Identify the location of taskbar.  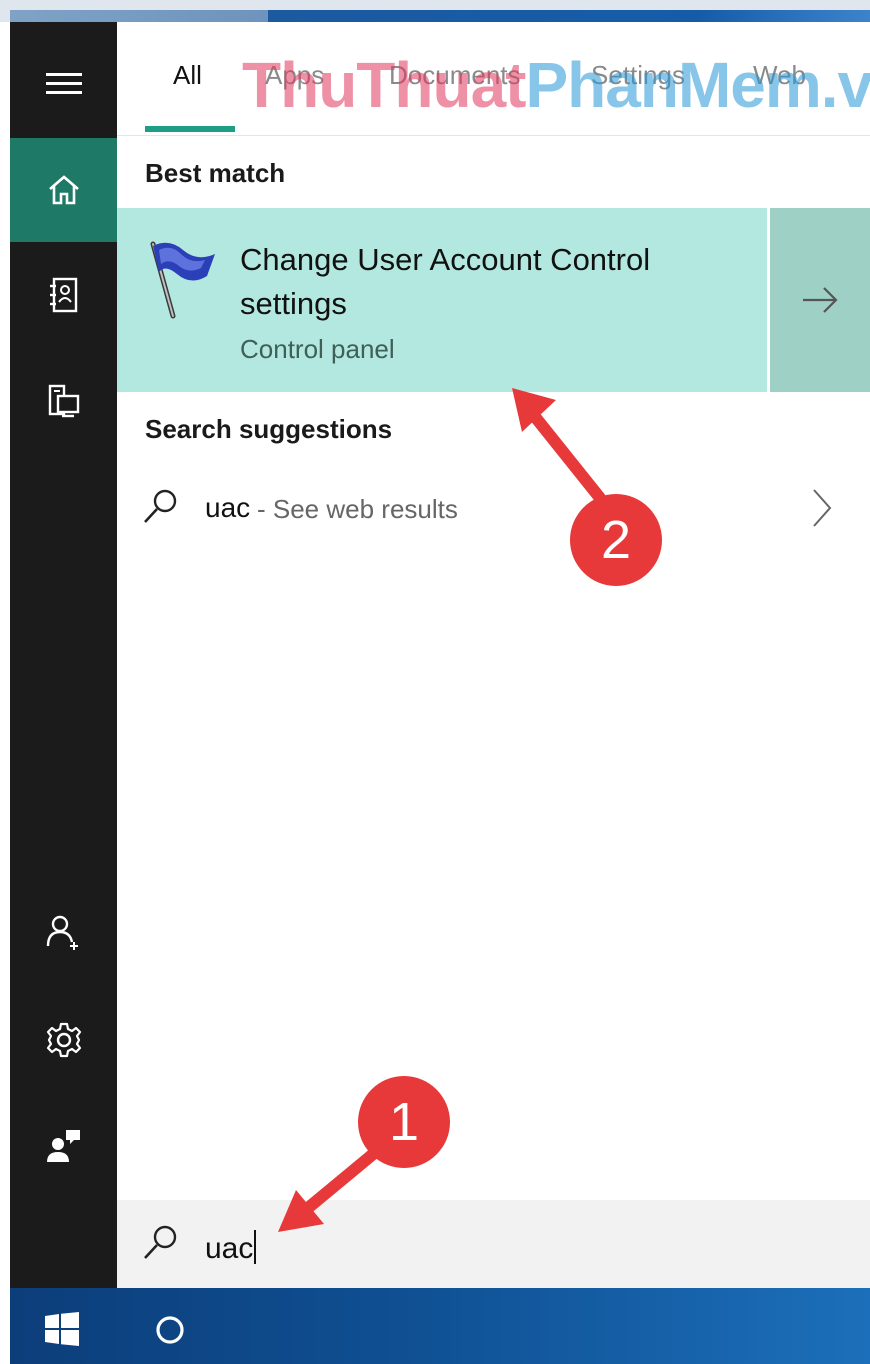
(440, 1326).